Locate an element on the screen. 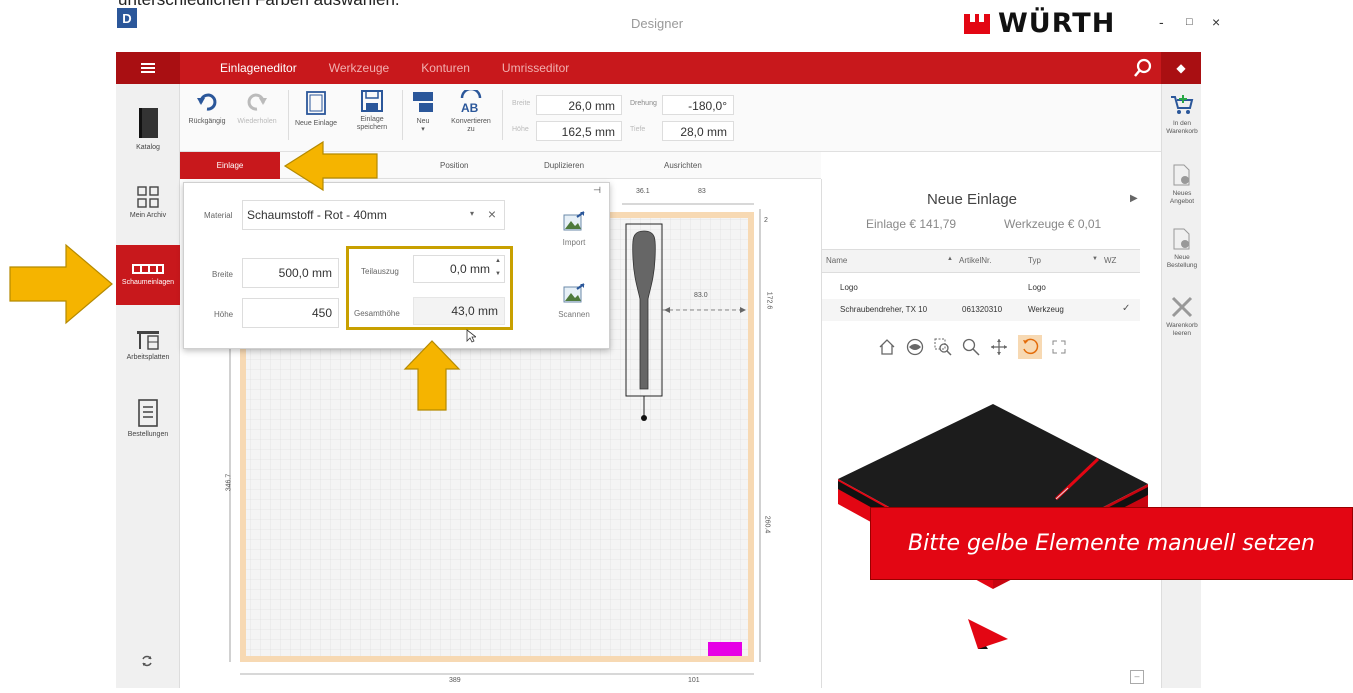 The width and height of the screenshot is (1353, 693). drehung-field: -180,0° is located at coordinates (698, 105).